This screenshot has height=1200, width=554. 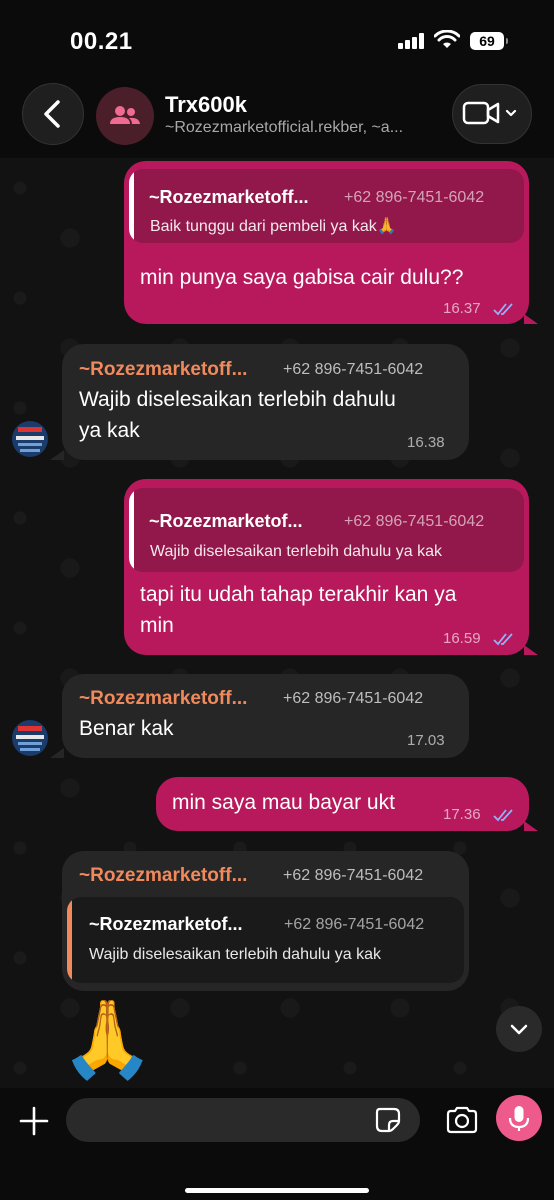 I want to click on message-time: 16.37, so click(x=462, y=308).